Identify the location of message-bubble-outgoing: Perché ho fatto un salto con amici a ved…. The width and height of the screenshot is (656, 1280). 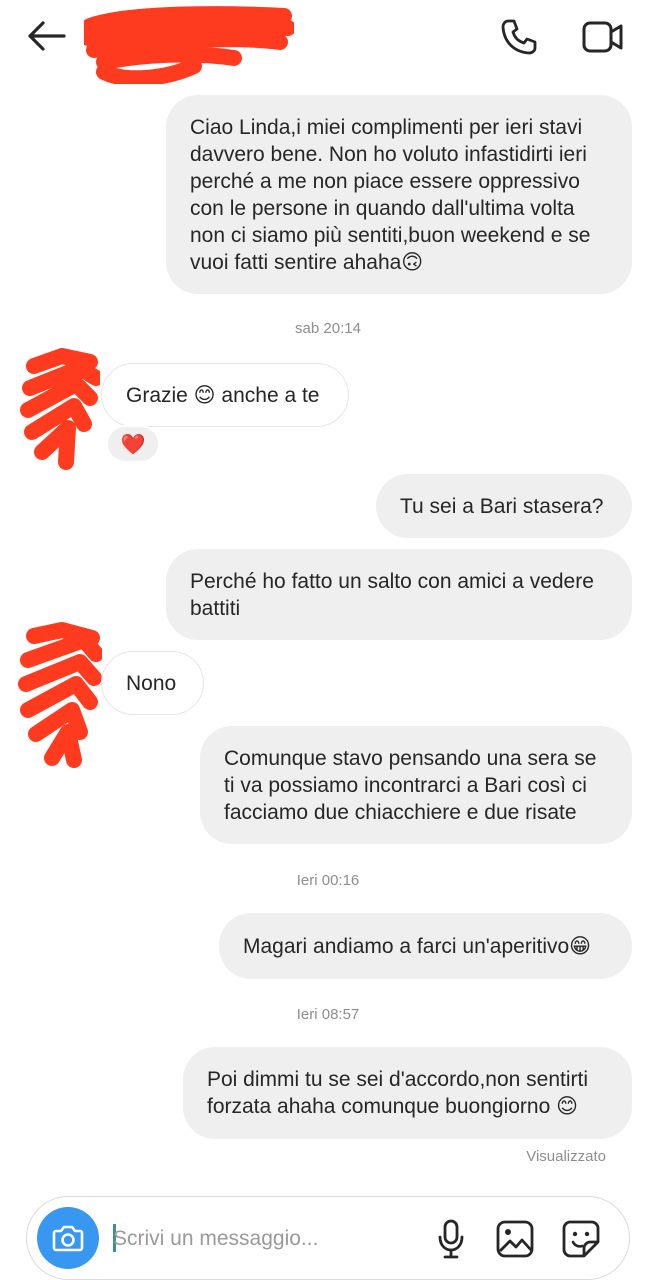
(399, 594).